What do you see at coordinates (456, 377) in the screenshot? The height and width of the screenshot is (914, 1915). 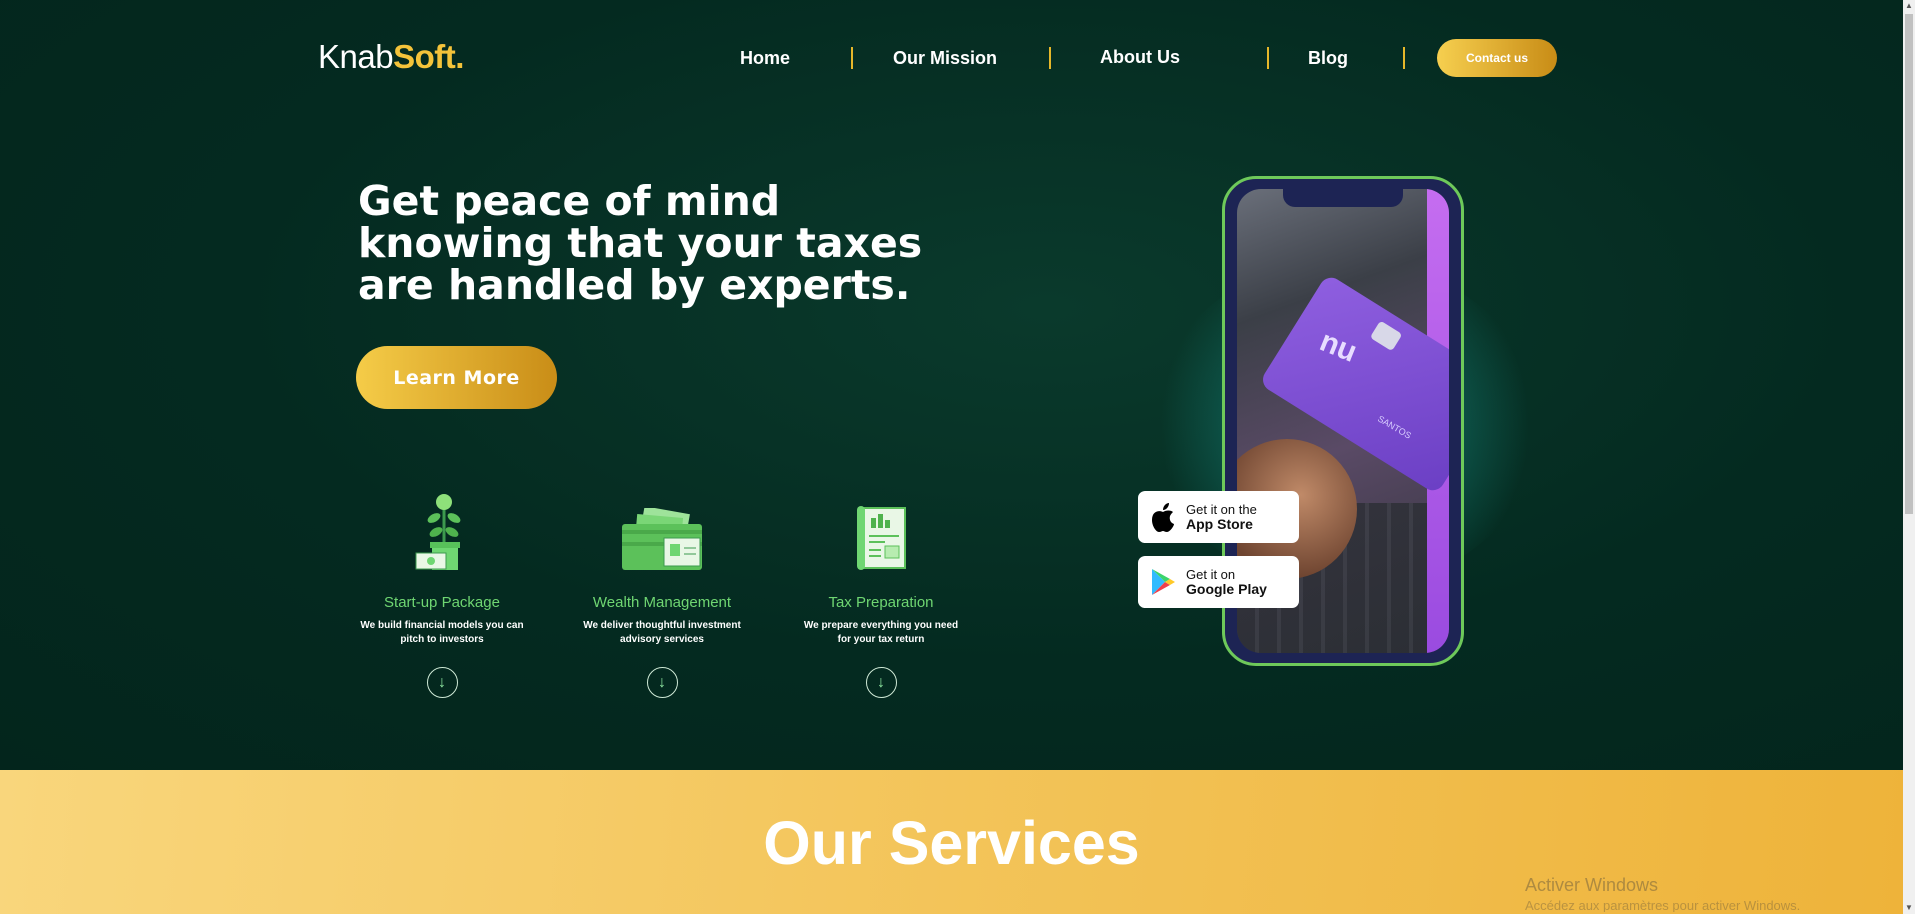 I see `learn-more-button: Learn More` at bounding box center [456, 377].